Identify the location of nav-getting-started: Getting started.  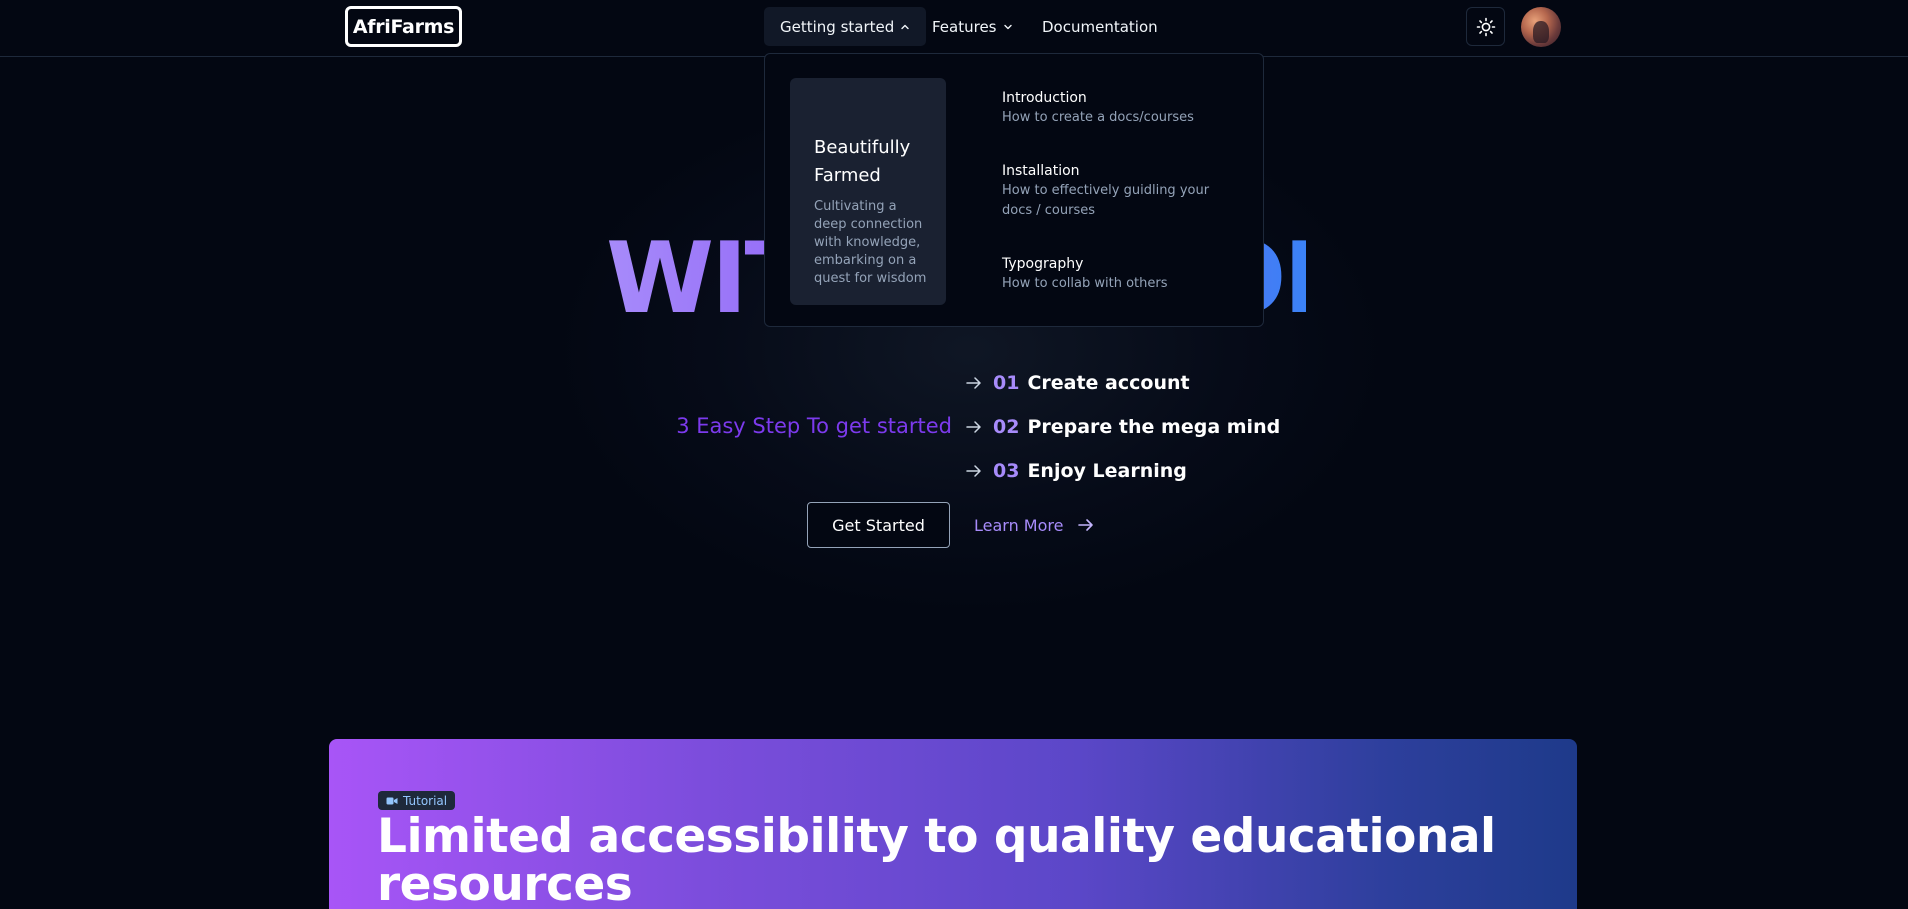
(845, 26).